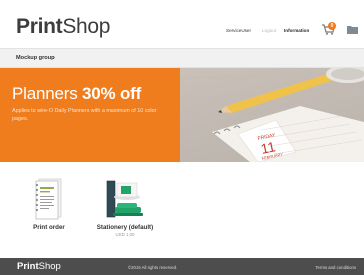  I want to click on product-card-stationery: Stationery (default) USD 1.00, so click(125, 207).